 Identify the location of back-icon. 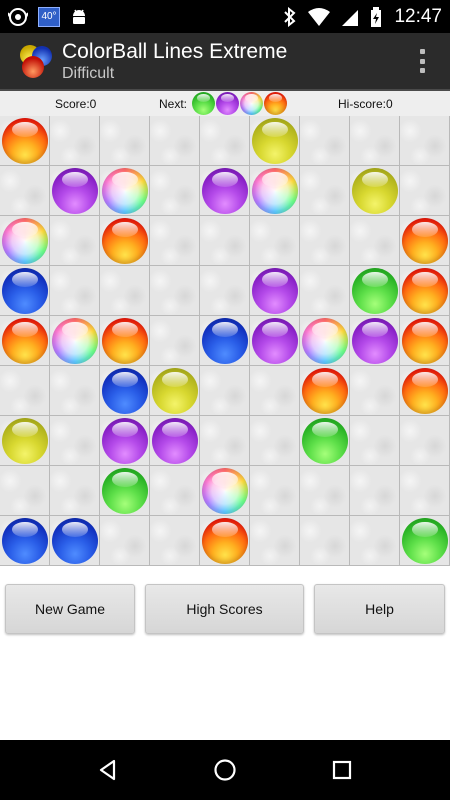
(108, 770).